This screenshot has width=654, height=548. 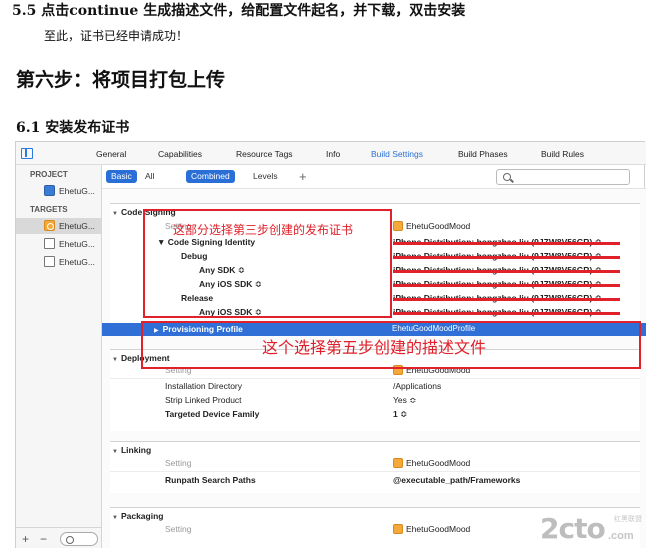 What do you see at coordinates (25, 539) in the screenshot?
I see `add-target-button: +` at bounding box center [25, 539].